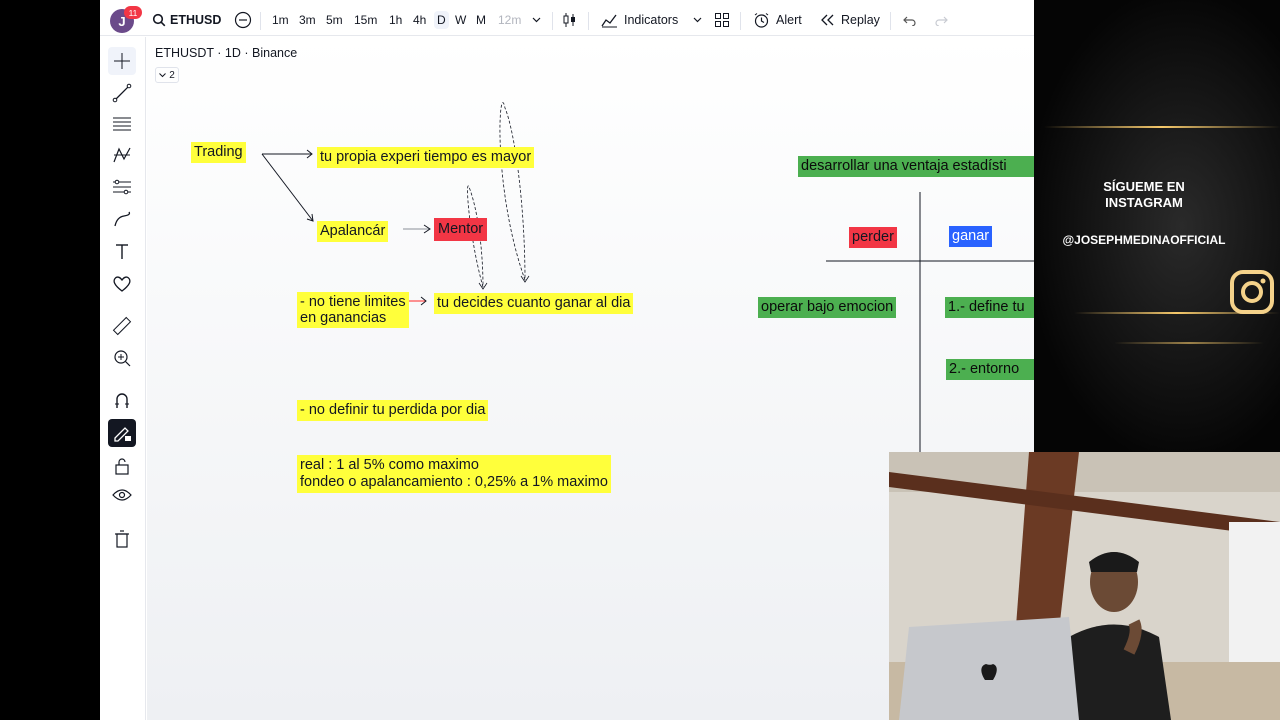  What do you see at coordinates (393, 410) in the screenshot?
I see `note-perdida: - no definir tu perdida por dia` at bounding box center [393, 410].